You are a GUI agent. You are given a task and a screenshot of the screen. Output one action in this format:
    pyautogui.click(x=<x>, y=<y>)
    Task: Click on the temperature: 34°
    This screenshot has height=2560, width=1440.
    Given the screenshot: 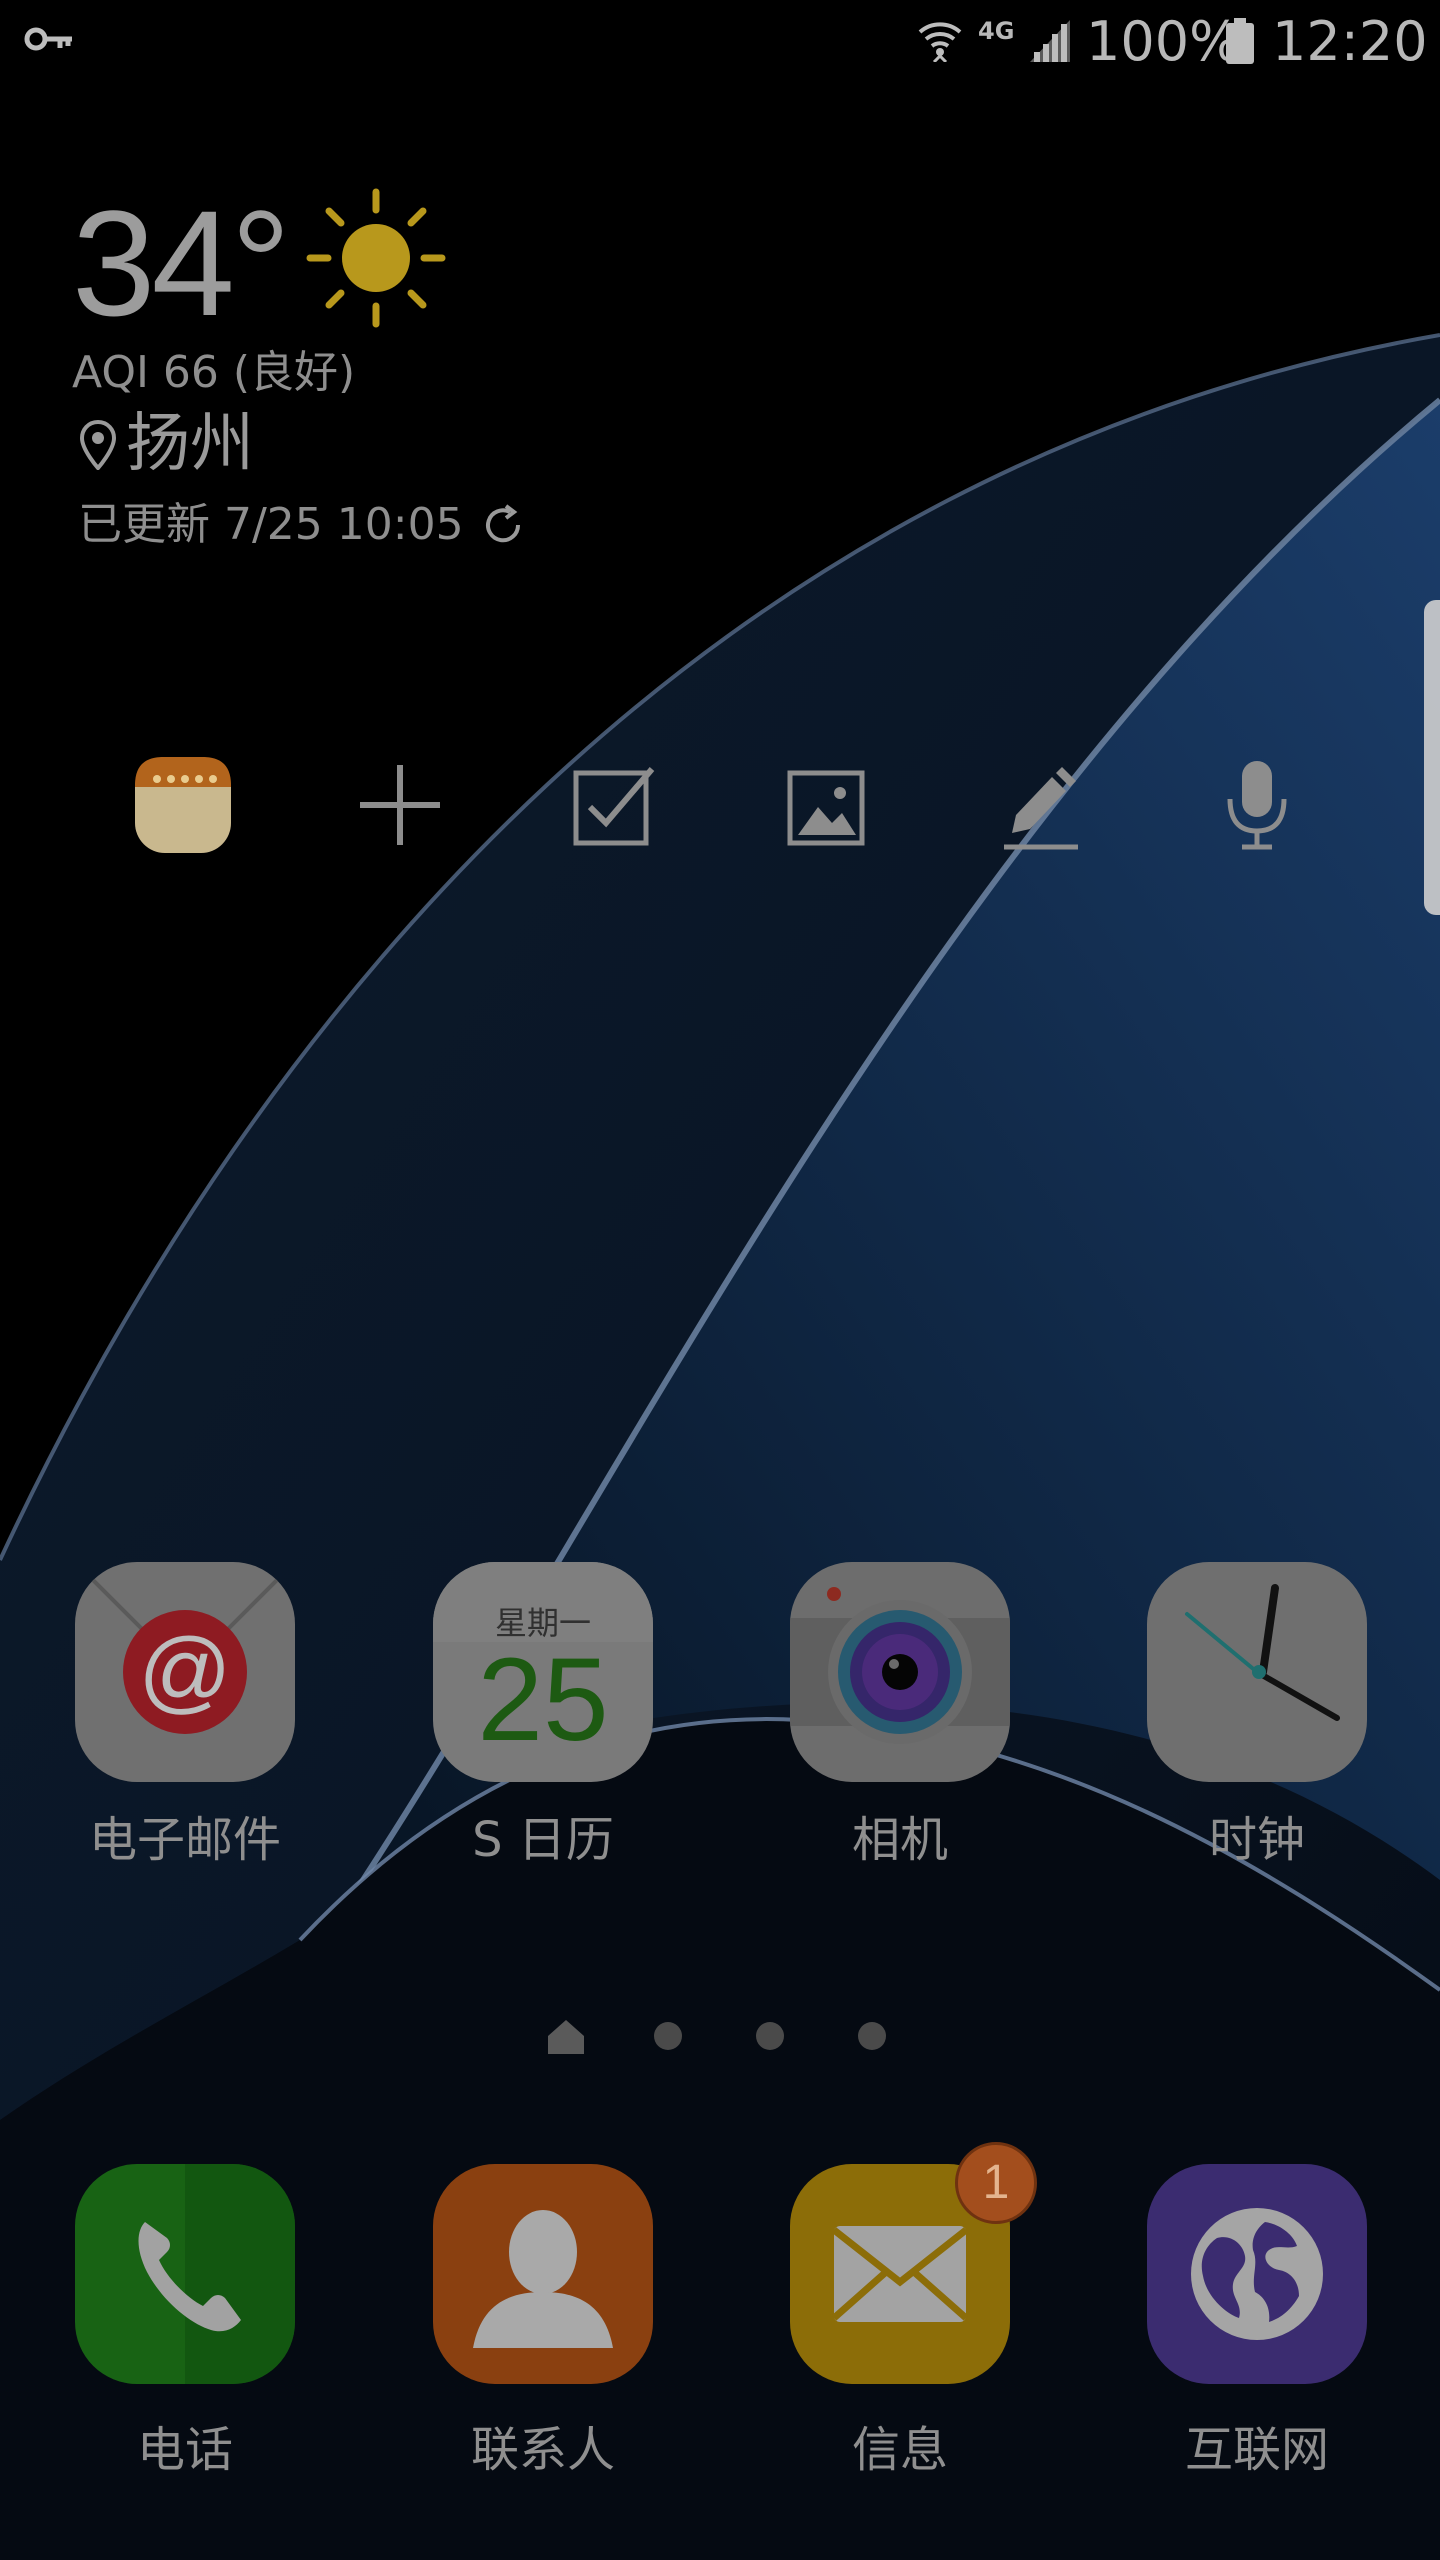 What is the action you would take?
    pyautogui.click(x=181, y=263)
    